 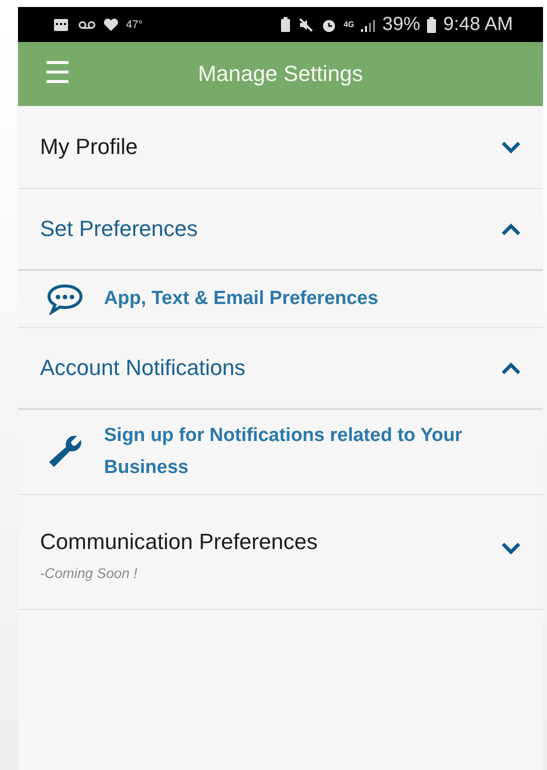 What do you see at coordinates (280, 369) in the screenshot?
I see `section-header: Account Notifications` at bounding box center [280, 369].